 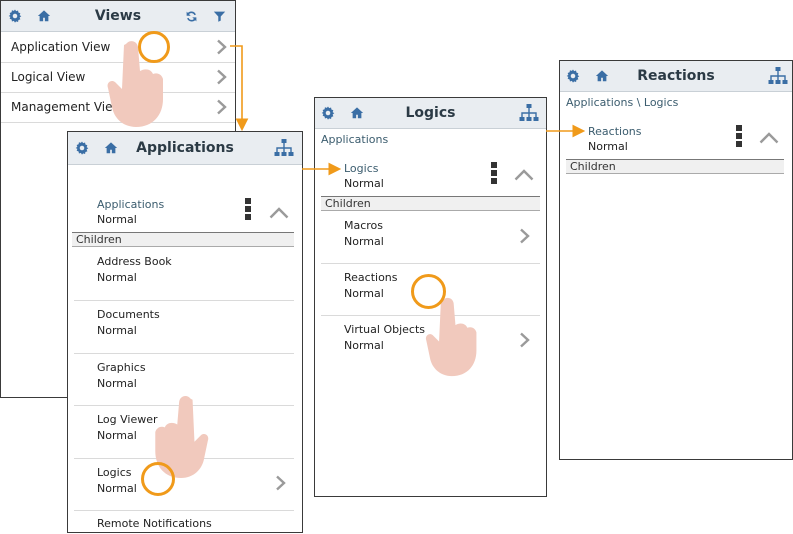 I want to click on child-name: Reactions, so click(x=371, y=277).